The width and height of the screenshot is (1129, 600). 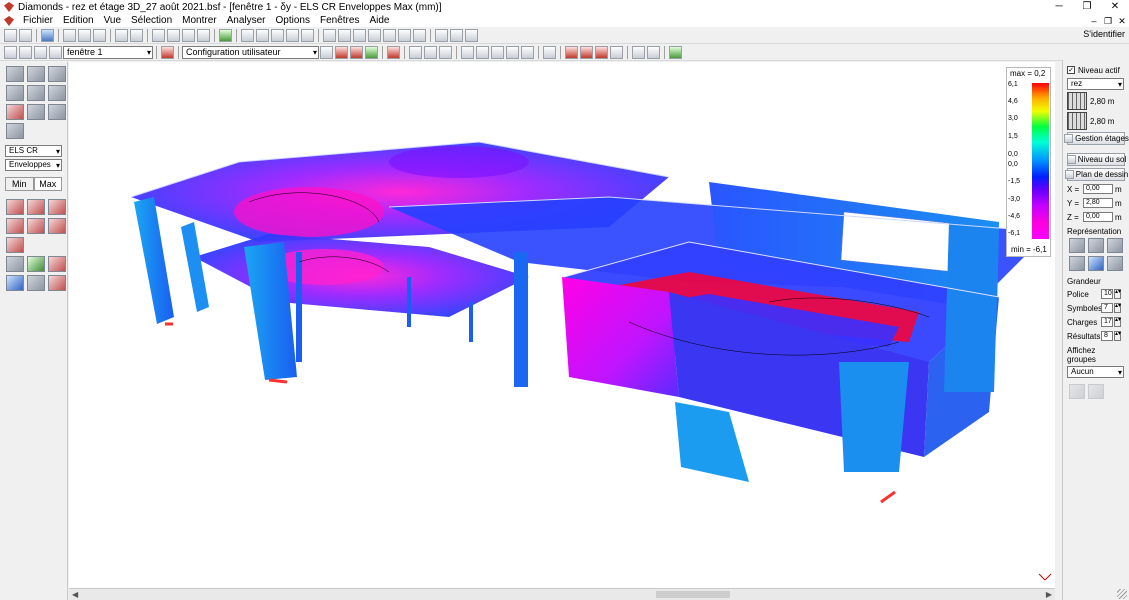 I want to click on group-hide-icon, so click(x=1096, y=391).